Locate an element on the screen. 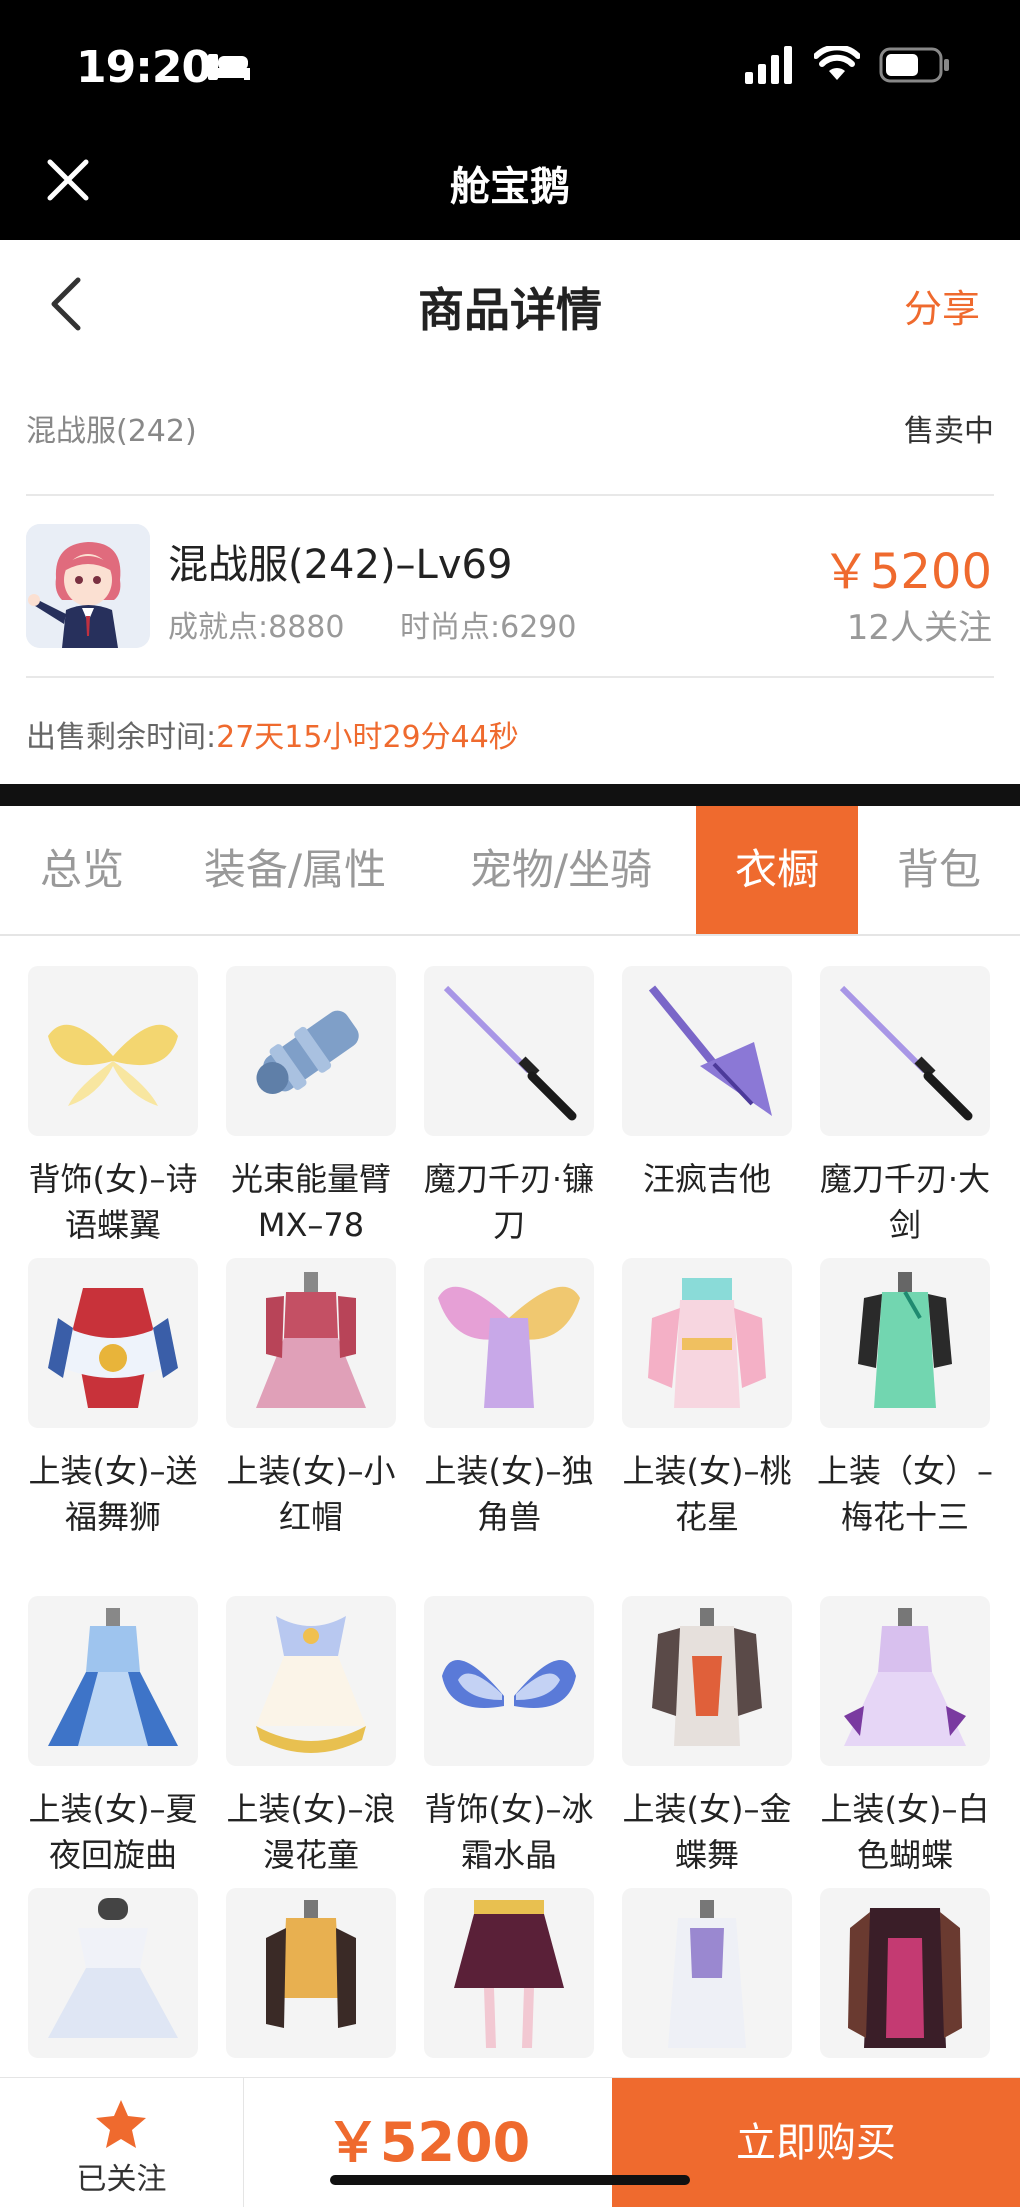 The width and height of the screenshot is (1020, 2207). wardrobe-item-label: 汪疯吉他 is located at coordinates (706, 1179).